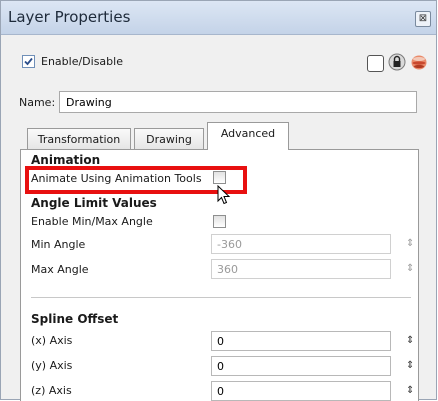  What do you see at coordinates (248, 136) in the screenshot?
I see `tab-advanced: Advanced` at bounding box center [248, 136].